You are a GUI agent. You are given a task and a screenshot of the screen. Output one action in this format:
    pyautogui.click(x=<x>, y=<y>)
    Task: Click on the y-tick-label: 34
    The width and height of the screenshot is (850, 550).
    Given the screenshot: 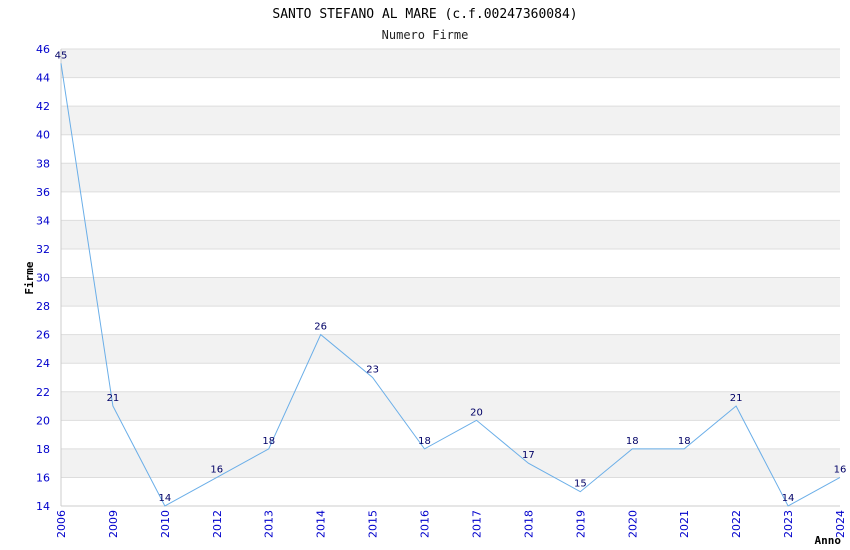 What is the action you would take?
    pyautogui.click(x=43, y=220)
    